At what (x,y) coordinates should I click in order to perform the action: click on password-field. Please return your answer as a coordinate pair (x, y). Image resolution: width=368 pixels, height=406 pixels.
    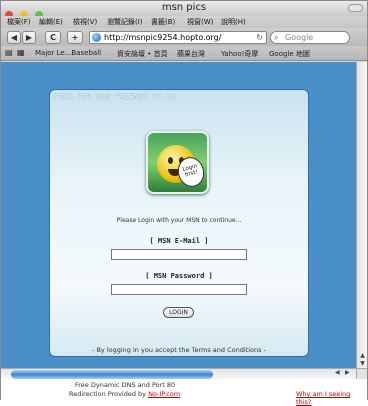
    Looking at the image, I should click on (179, 289).